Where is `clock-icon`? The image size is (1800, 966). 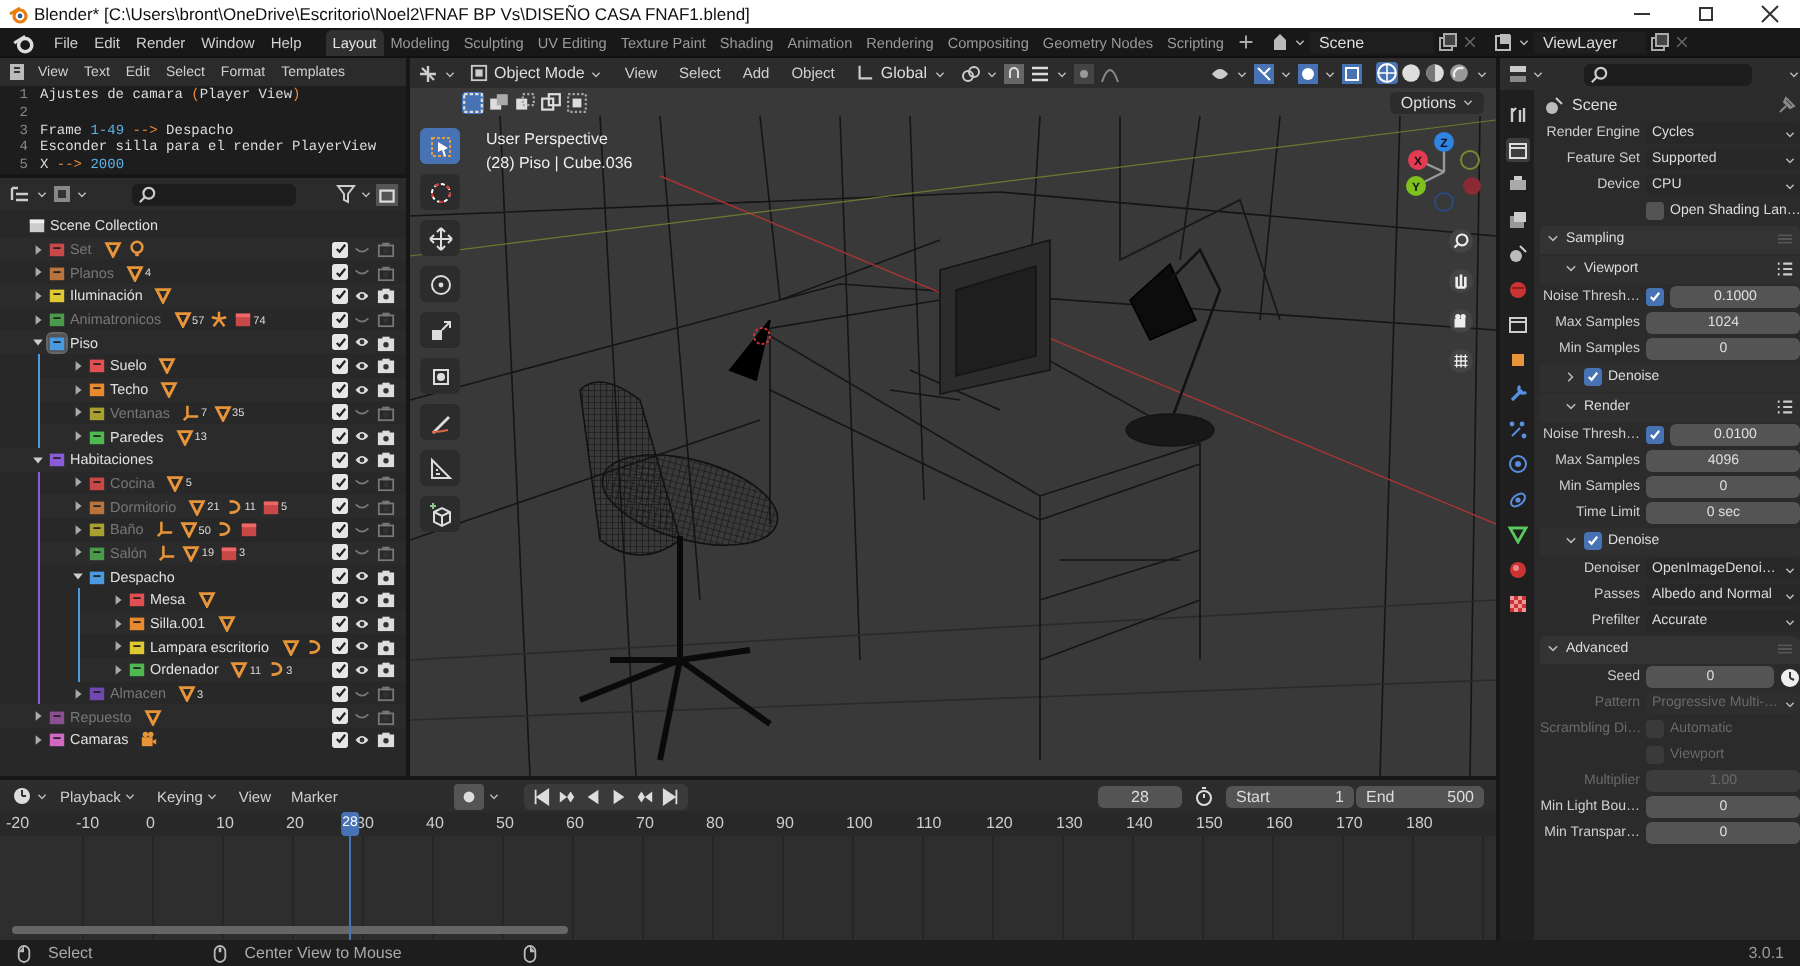 clock-icon is located at coordinates (1790, 677).